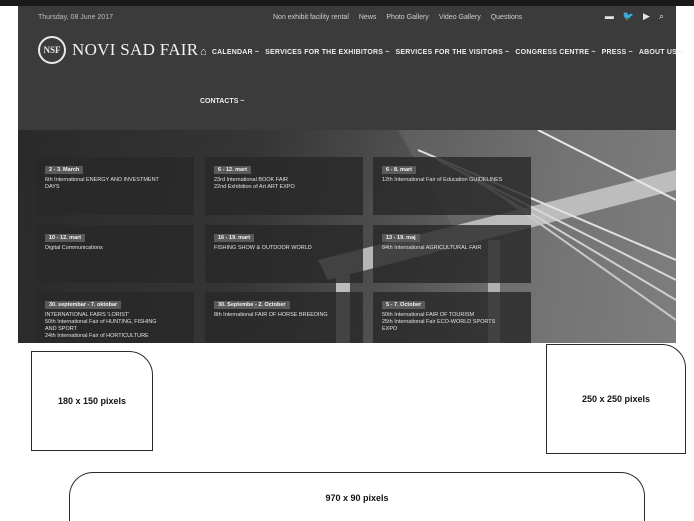 The width and height of the screenshot is (694, 521). Describe the element at coordinates (64, 170) in the screenshot. I see `event-date: 2 - 3. March` at that location.